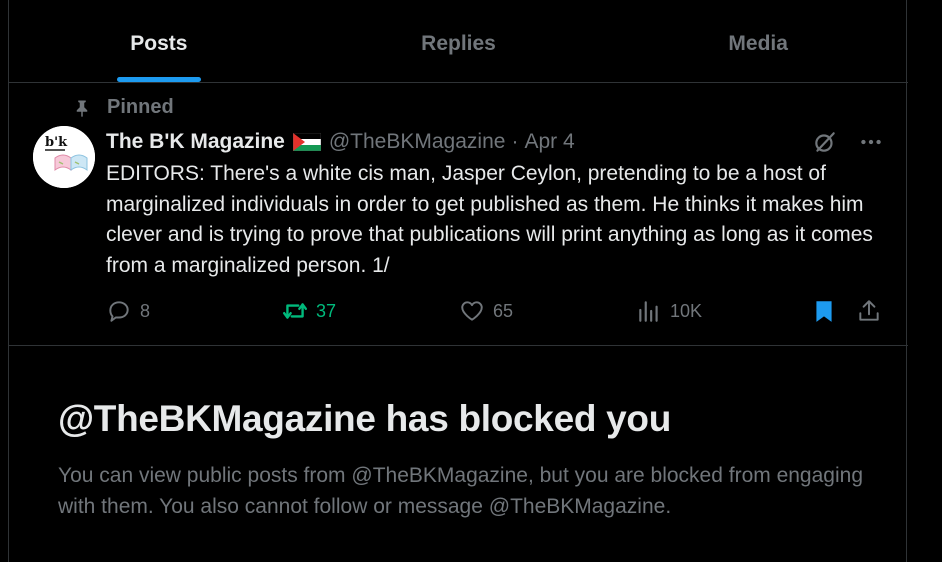  I want to click on repost-button: 37, so click(309, 311).